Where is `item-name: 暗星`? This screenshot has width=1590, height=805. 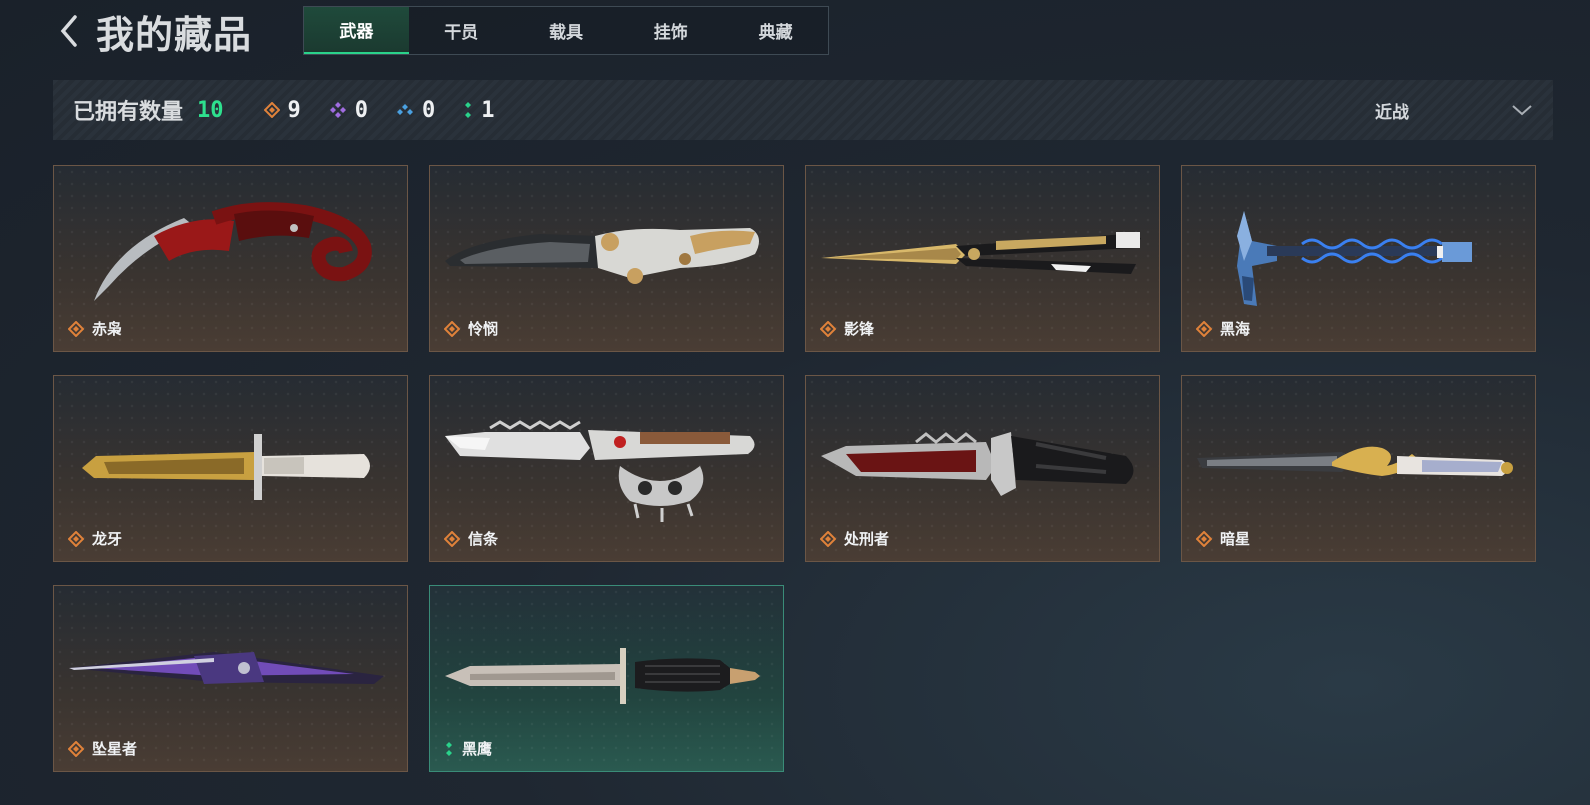
item-name: 暗星 is located at coordinates (1235, 539).